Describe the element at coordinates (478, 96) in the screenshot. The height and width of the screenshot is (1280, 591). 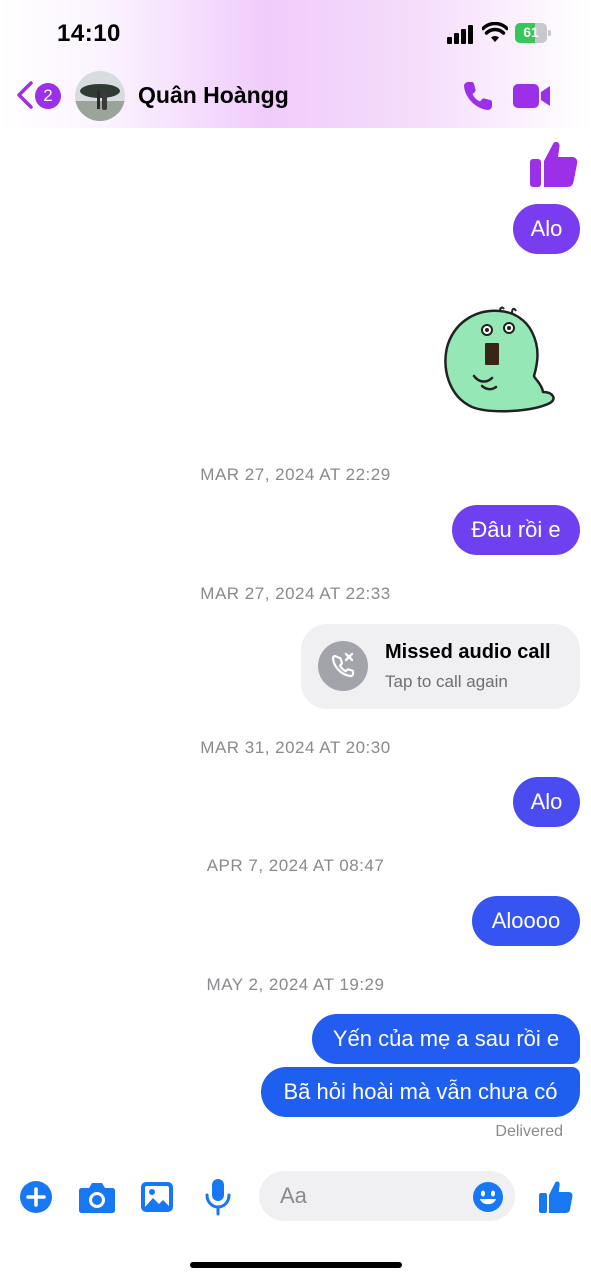
I see `phone-icon` at that location.